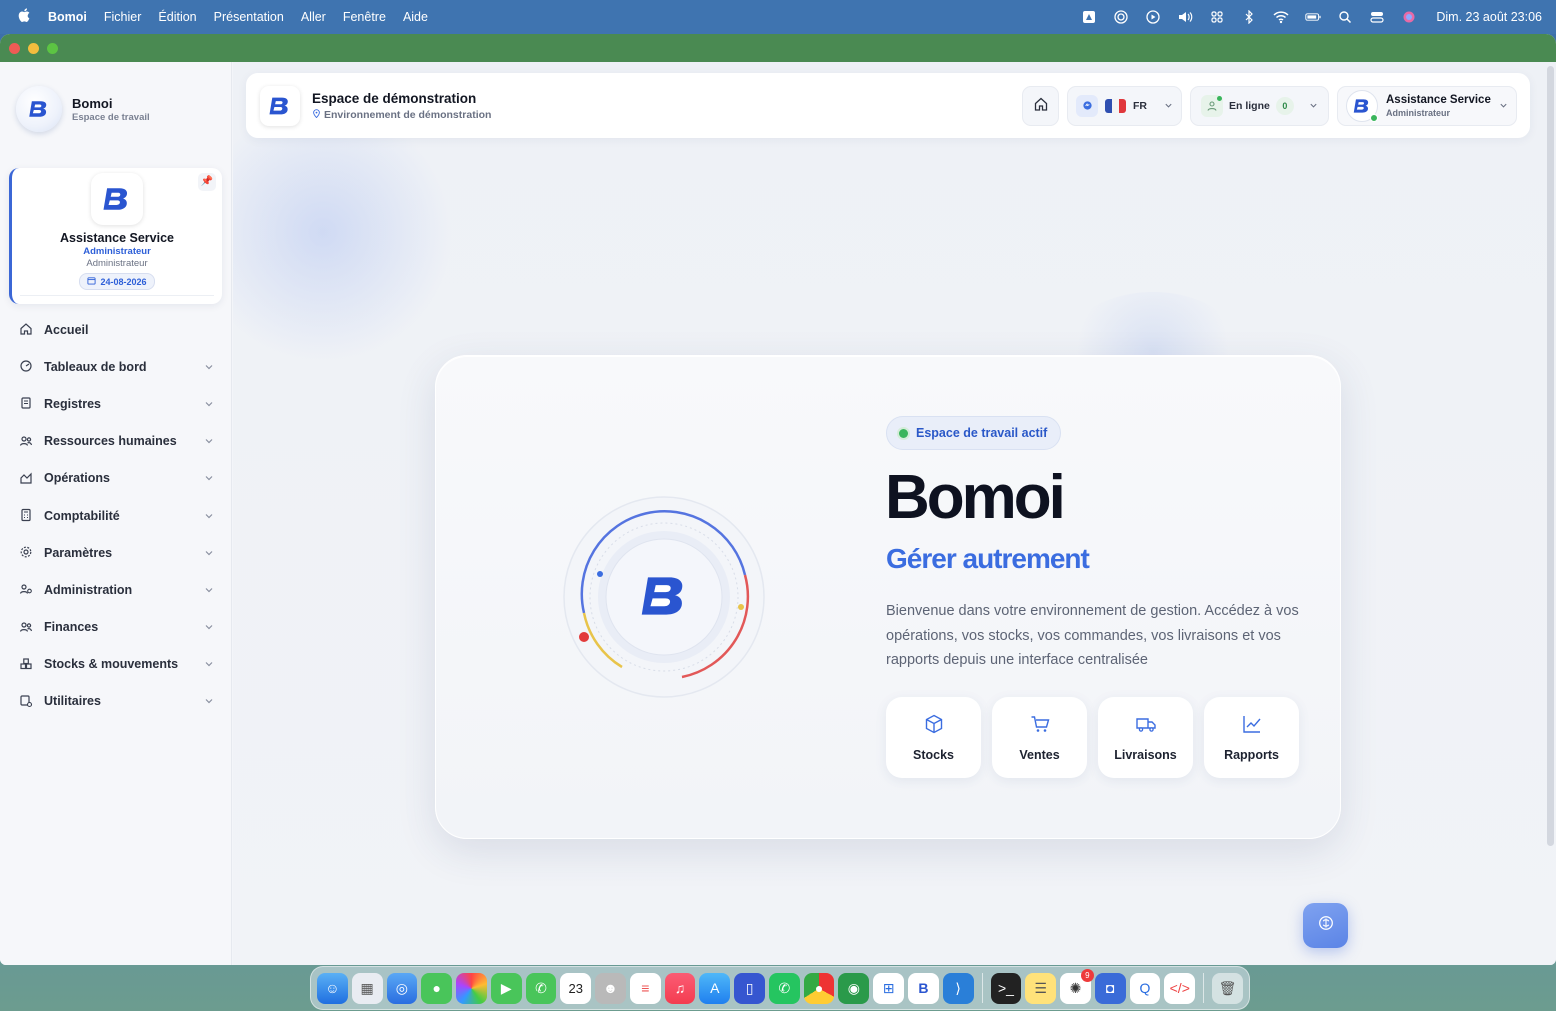 Image resolution: width=1556 pixels, height=1011 pixels. I want to click on tile-label: Rapports, so click(1251, 755).